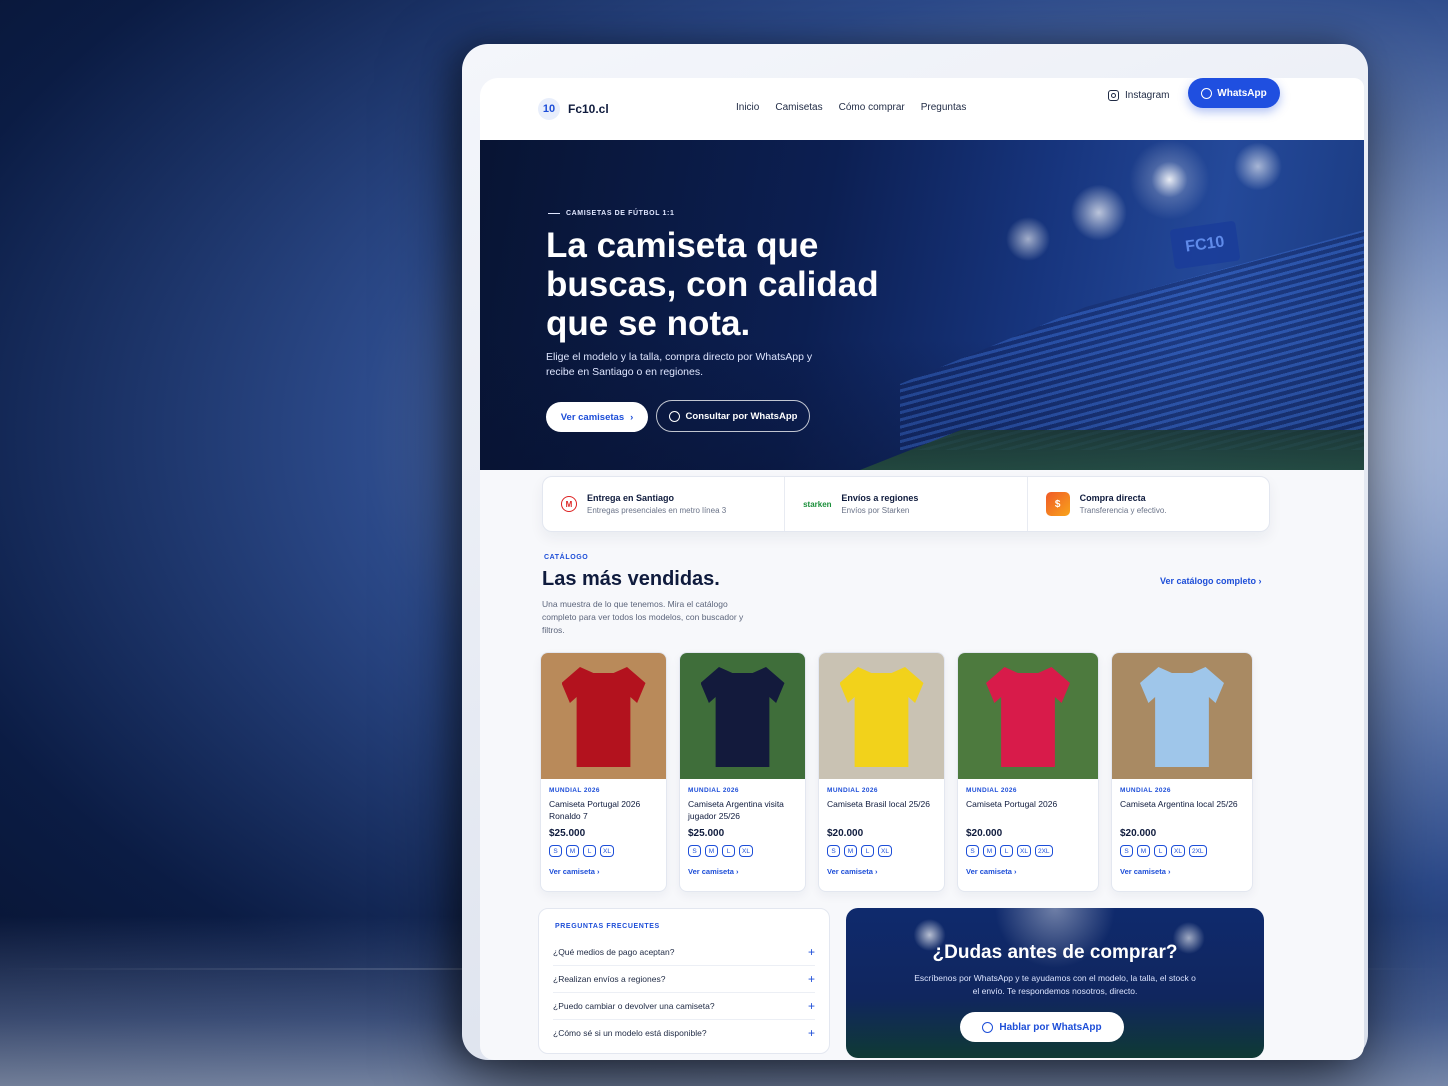  I want to click on faq-question: ¿Cómo sé si un modelo está disponible?, so click(630, 1033).